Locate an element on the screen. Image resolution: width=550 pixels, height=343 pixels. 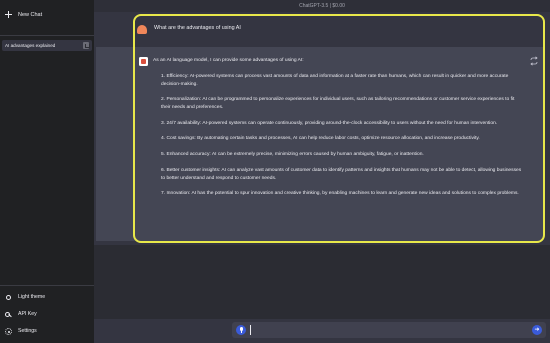
plus-icon is located at coordinates (8, 14).